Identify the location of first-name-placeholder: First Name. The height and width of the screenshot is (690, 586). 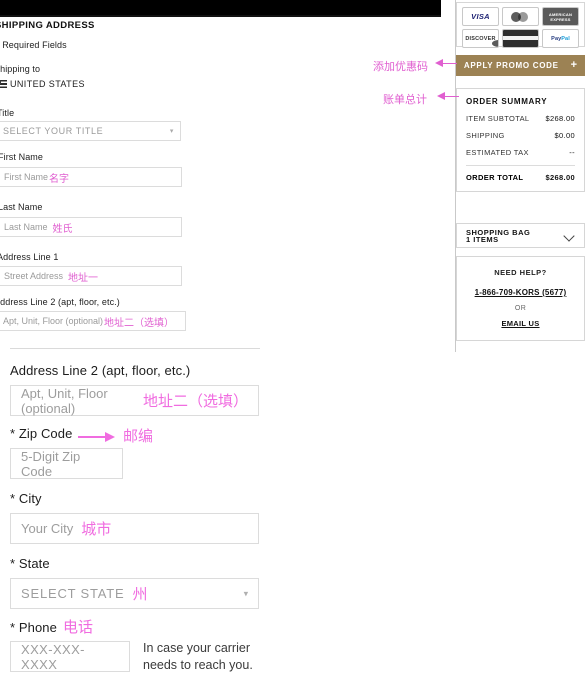
(26, 177).